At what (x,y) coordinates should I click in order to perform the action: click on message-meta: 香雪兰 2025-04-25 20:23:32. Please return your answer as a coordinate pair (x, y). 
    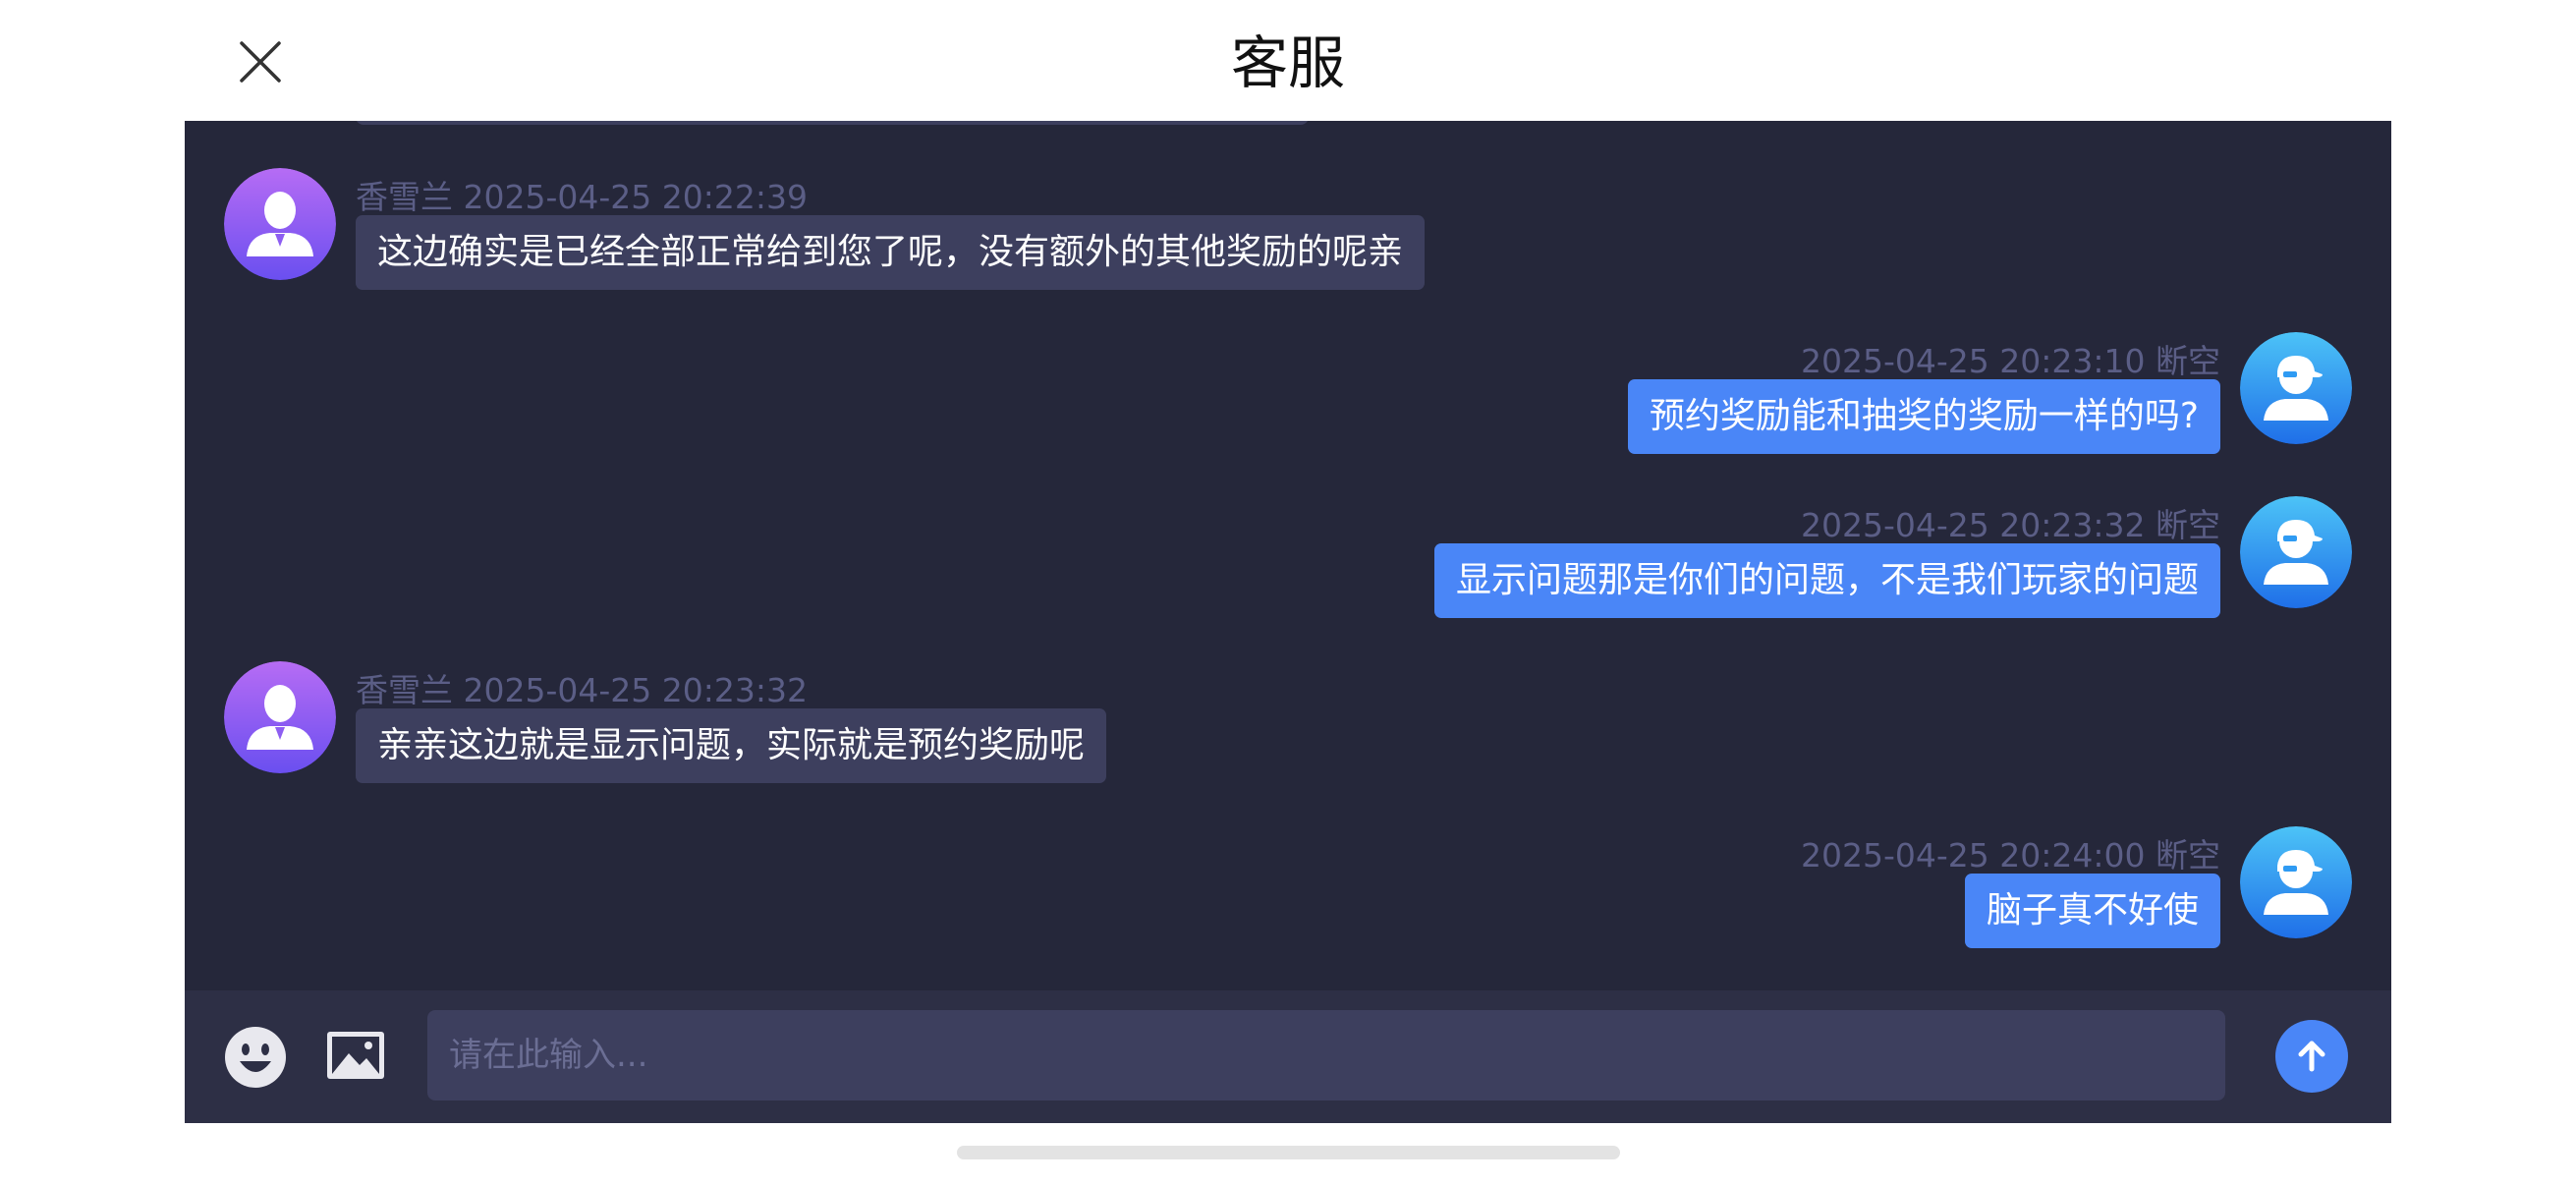
    Looking at the image, I should click on (582, 690).